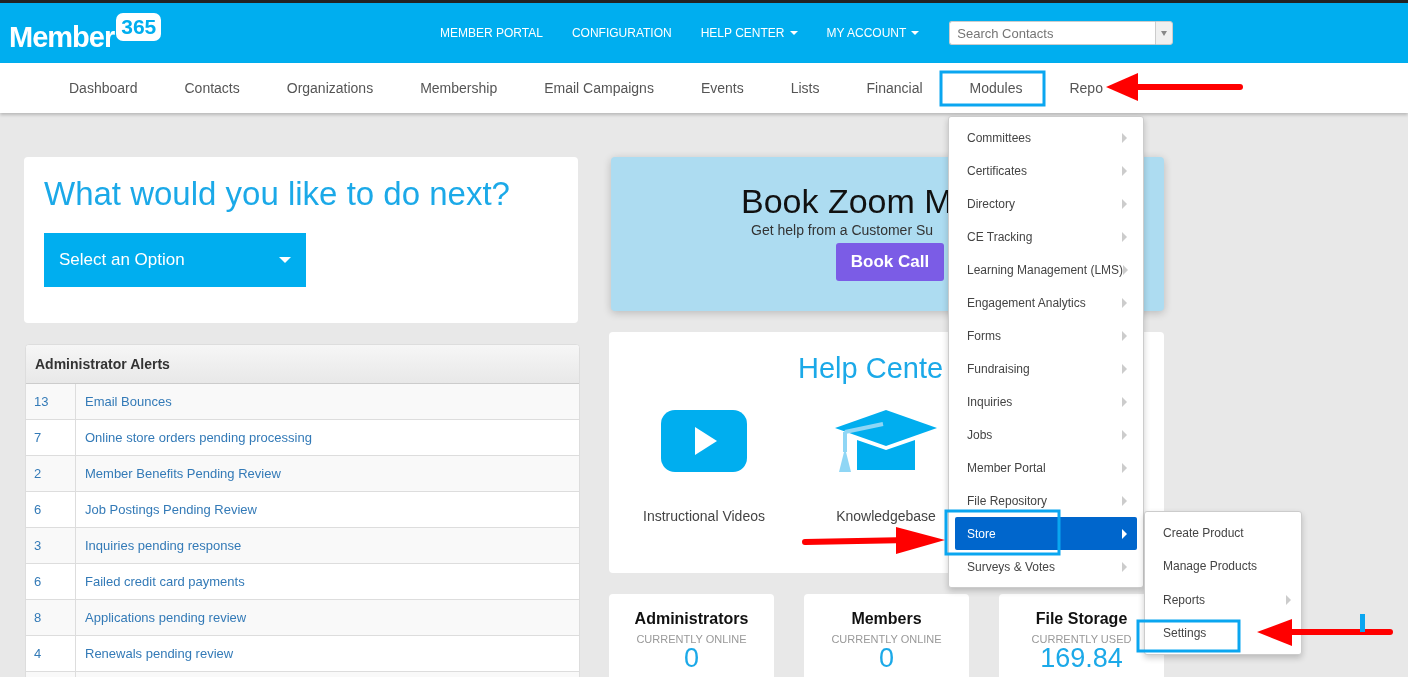 This screenshot has width=1408, height=677. Describe the element at coordinates (1046, 137) in the screenshot. I see `menu-item: Committees` at that location.